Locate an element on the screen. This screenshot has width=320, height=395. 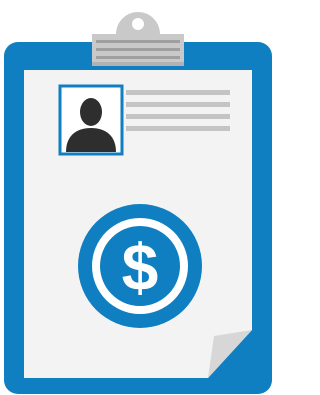
profile-photo is located at coordinates (91, 120).